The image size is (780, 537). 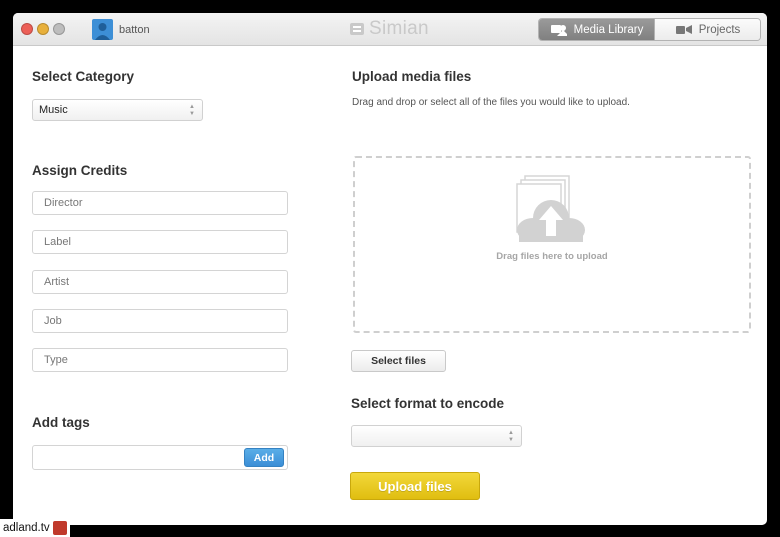 I want to click on director-placeholder: Director, so click(x=63, y=203).